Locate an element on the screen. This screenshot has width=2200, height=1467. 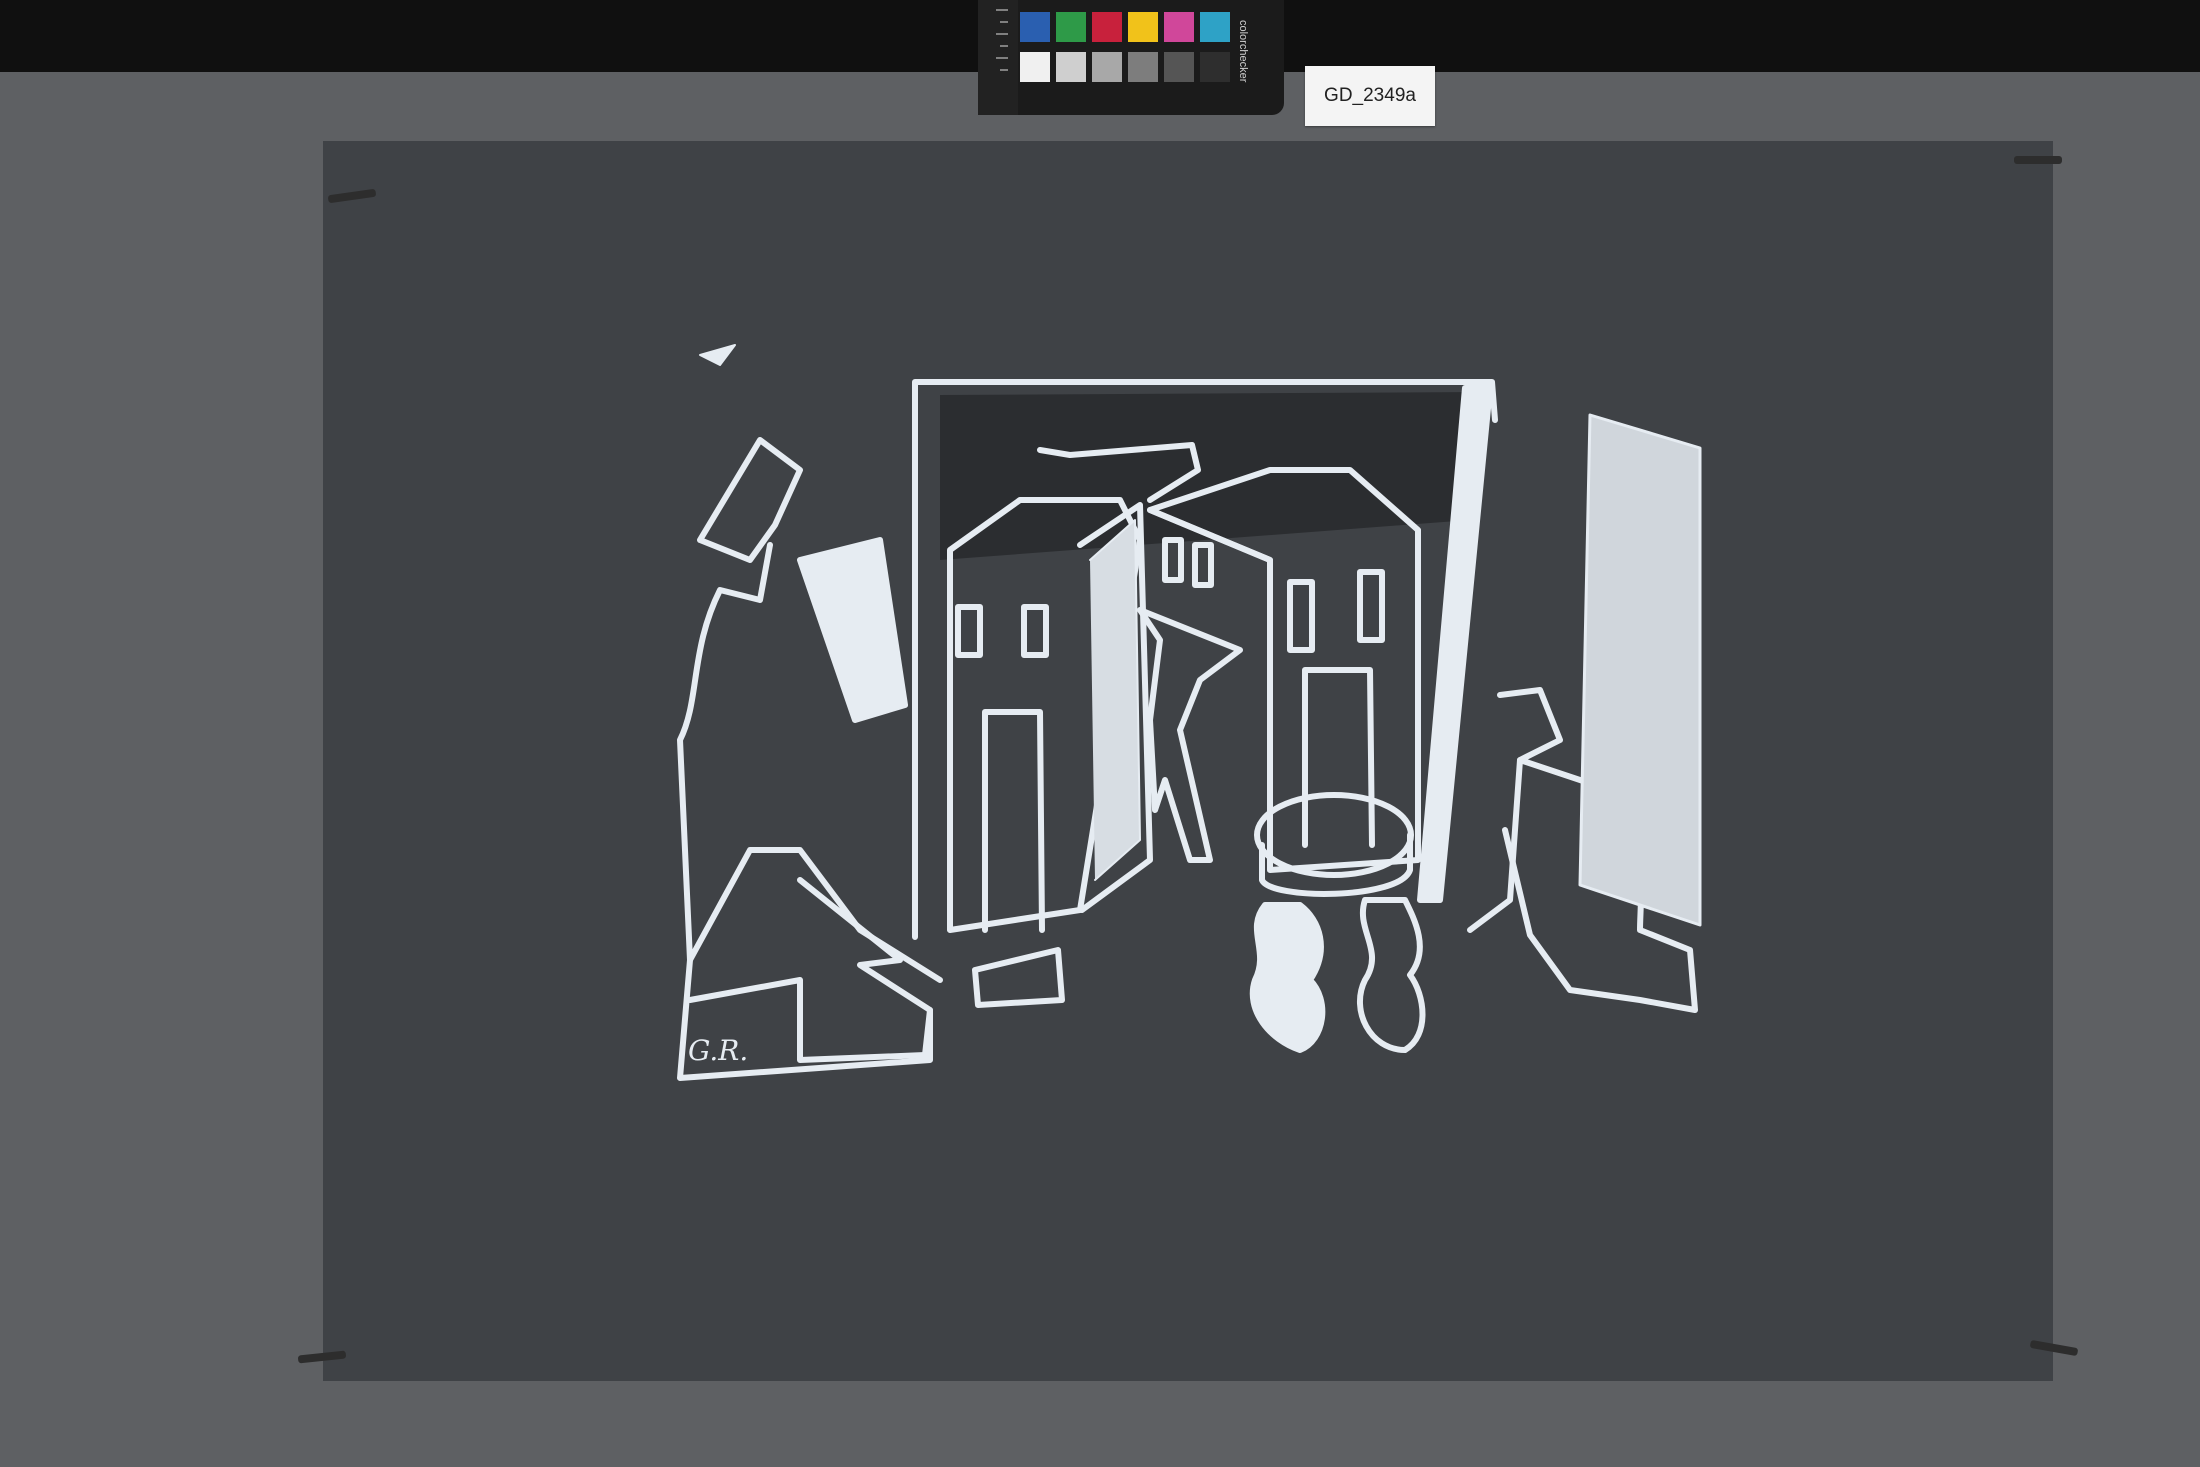
right-panel is located at coordinates (1640, 670).